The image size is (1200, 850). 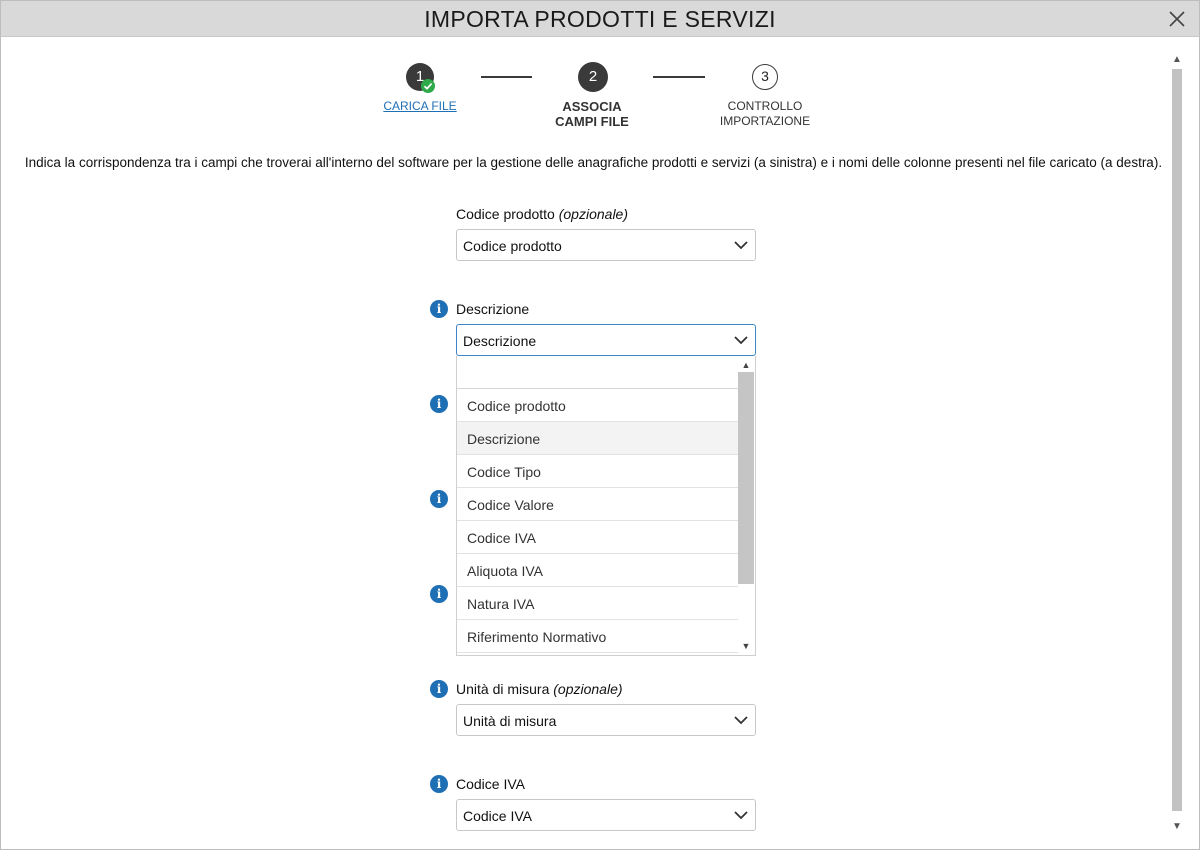 I want to click on dropdown-scrollbar: ▲ ▼, so click(x=746, y=505).